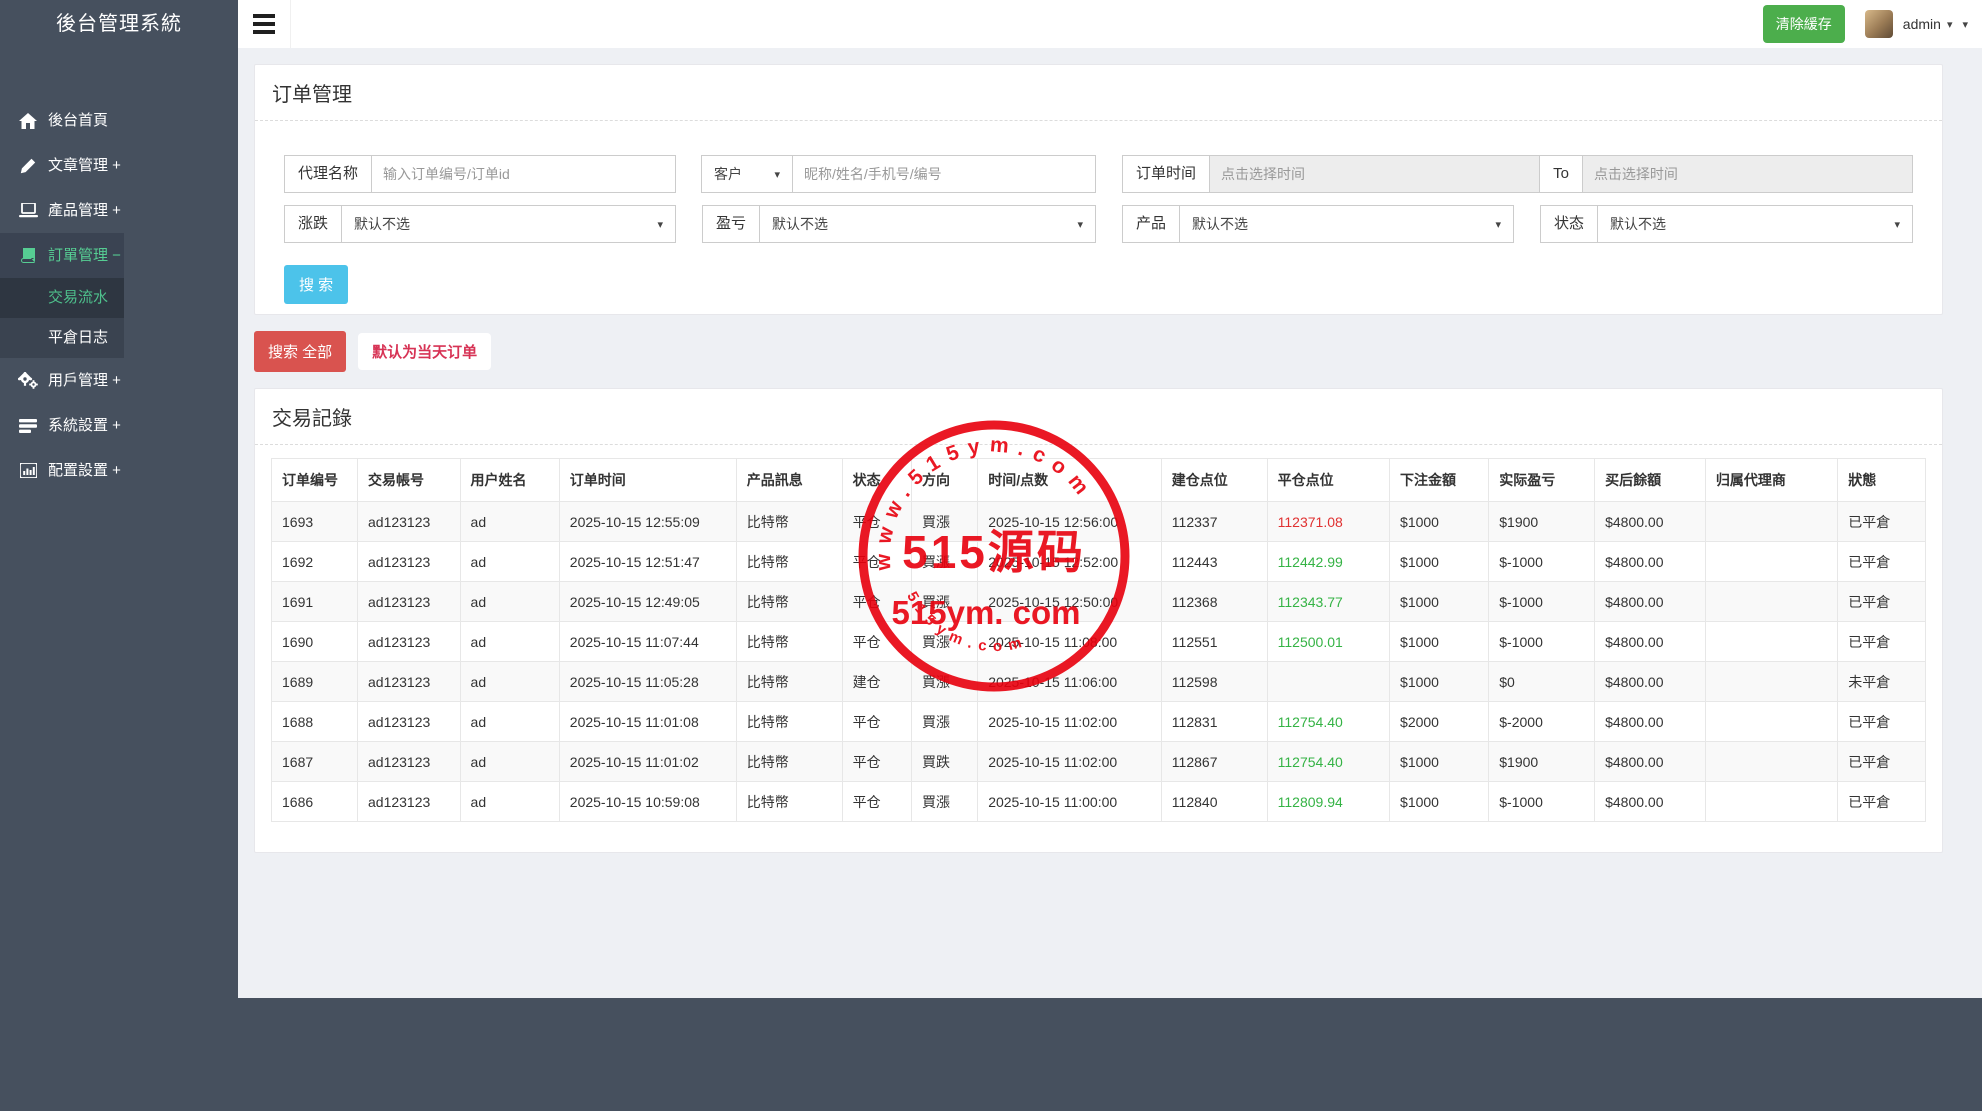  I want to click on table-cell: 平仓, so click(877, 801).